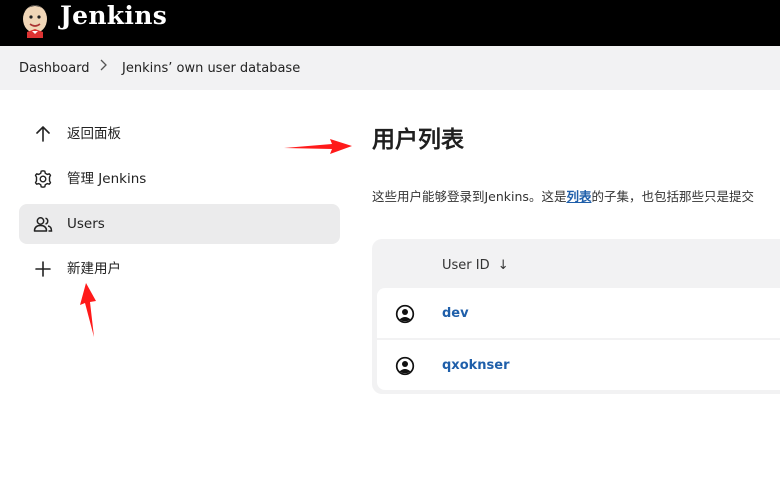 This screenshot has width=780, height=503. Describe the element at coordinates (103, 65) in the screenshot. I see `chevron-right-icon` at that location.